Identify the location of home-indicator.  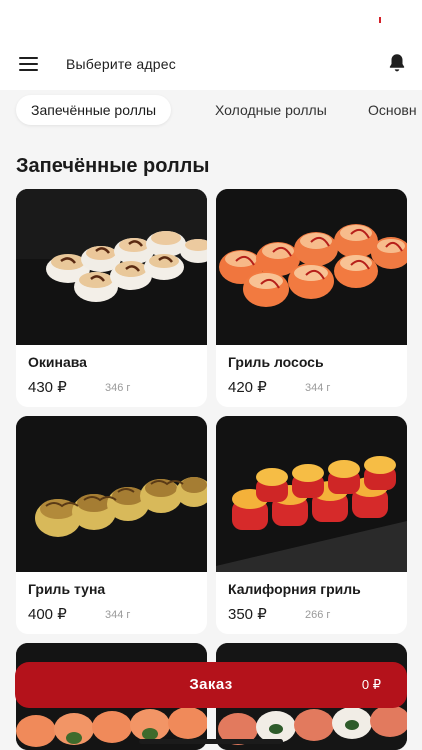
(211, 741).